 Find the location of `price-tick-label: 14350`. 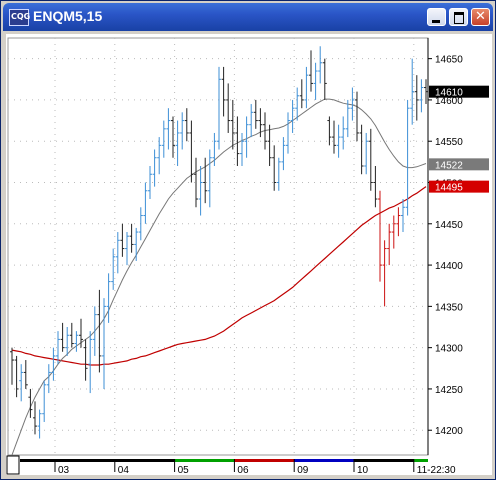

price-tick-label: 14350 is located at coordinates (449, 307).